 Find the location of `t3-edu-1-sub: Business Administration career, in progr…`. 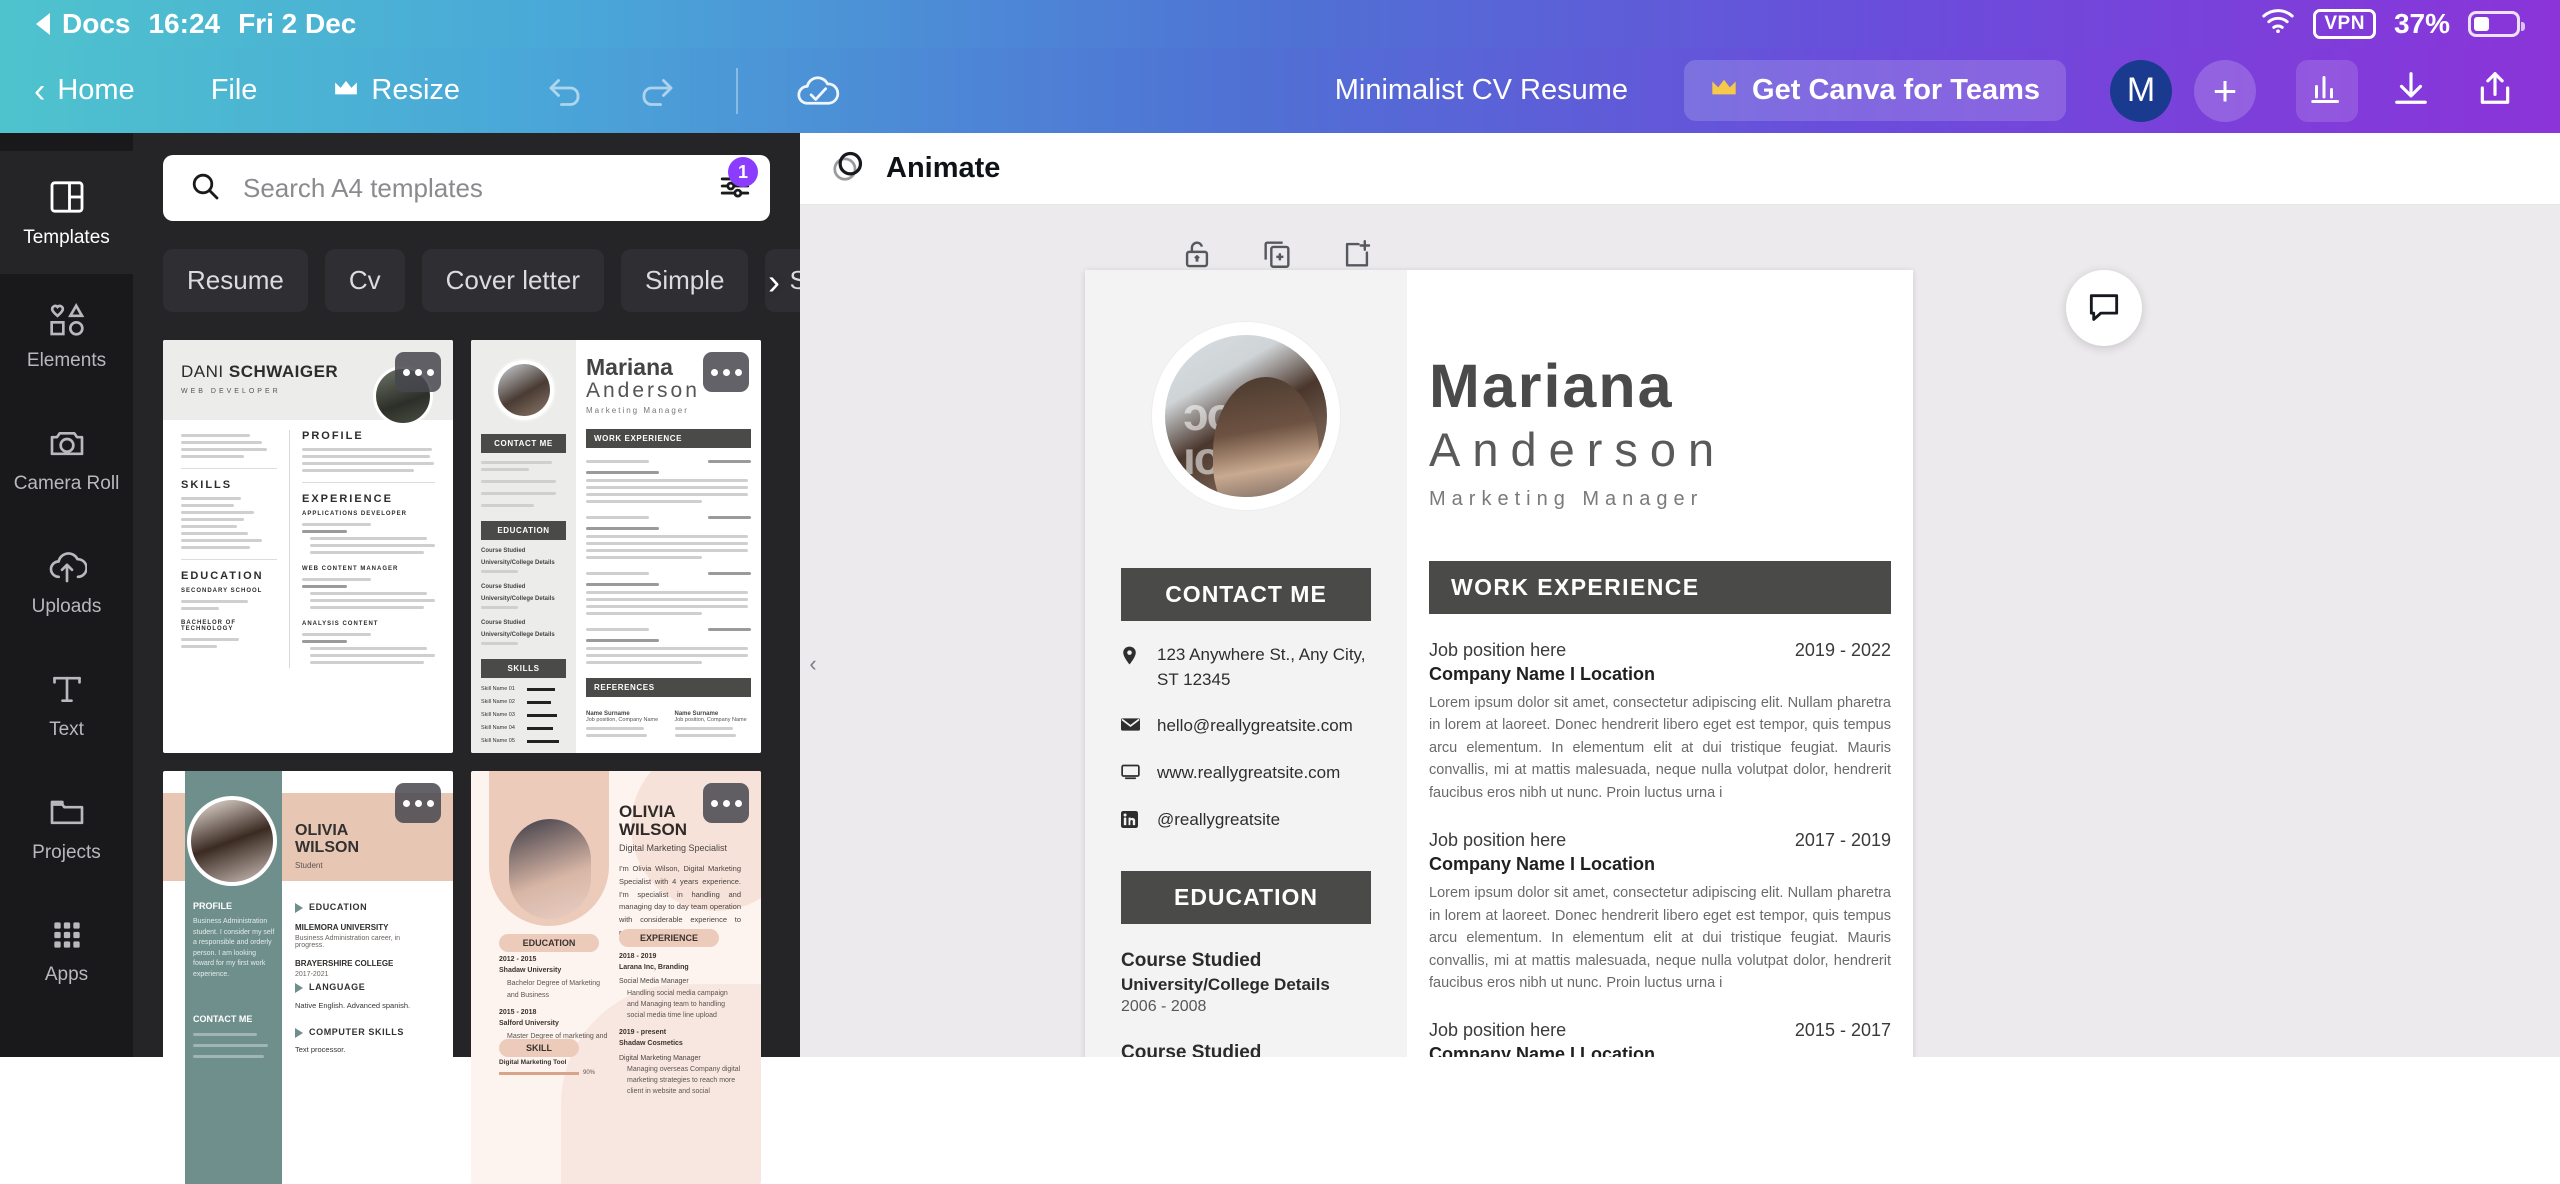

t3-edu-1-sub: Business Administration career, in progr… is located at coordinates (348, 942).